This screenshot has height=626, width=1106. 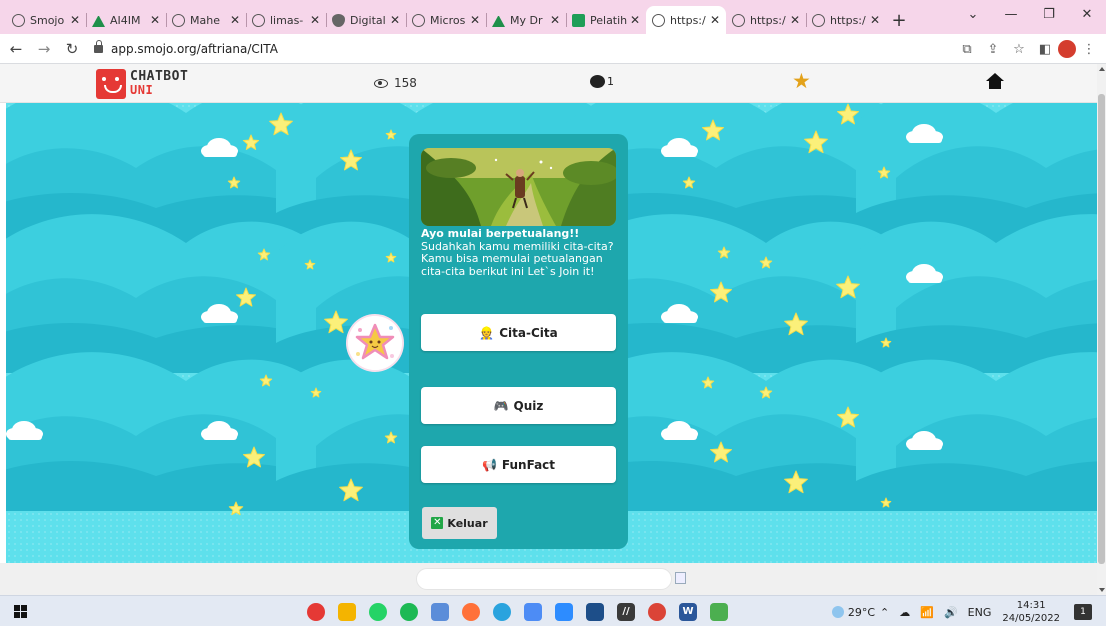 What do you see at coordinates (861, 612) in the screenshot?
I see `temperature: 29°C` at bounding box center [861, 612].